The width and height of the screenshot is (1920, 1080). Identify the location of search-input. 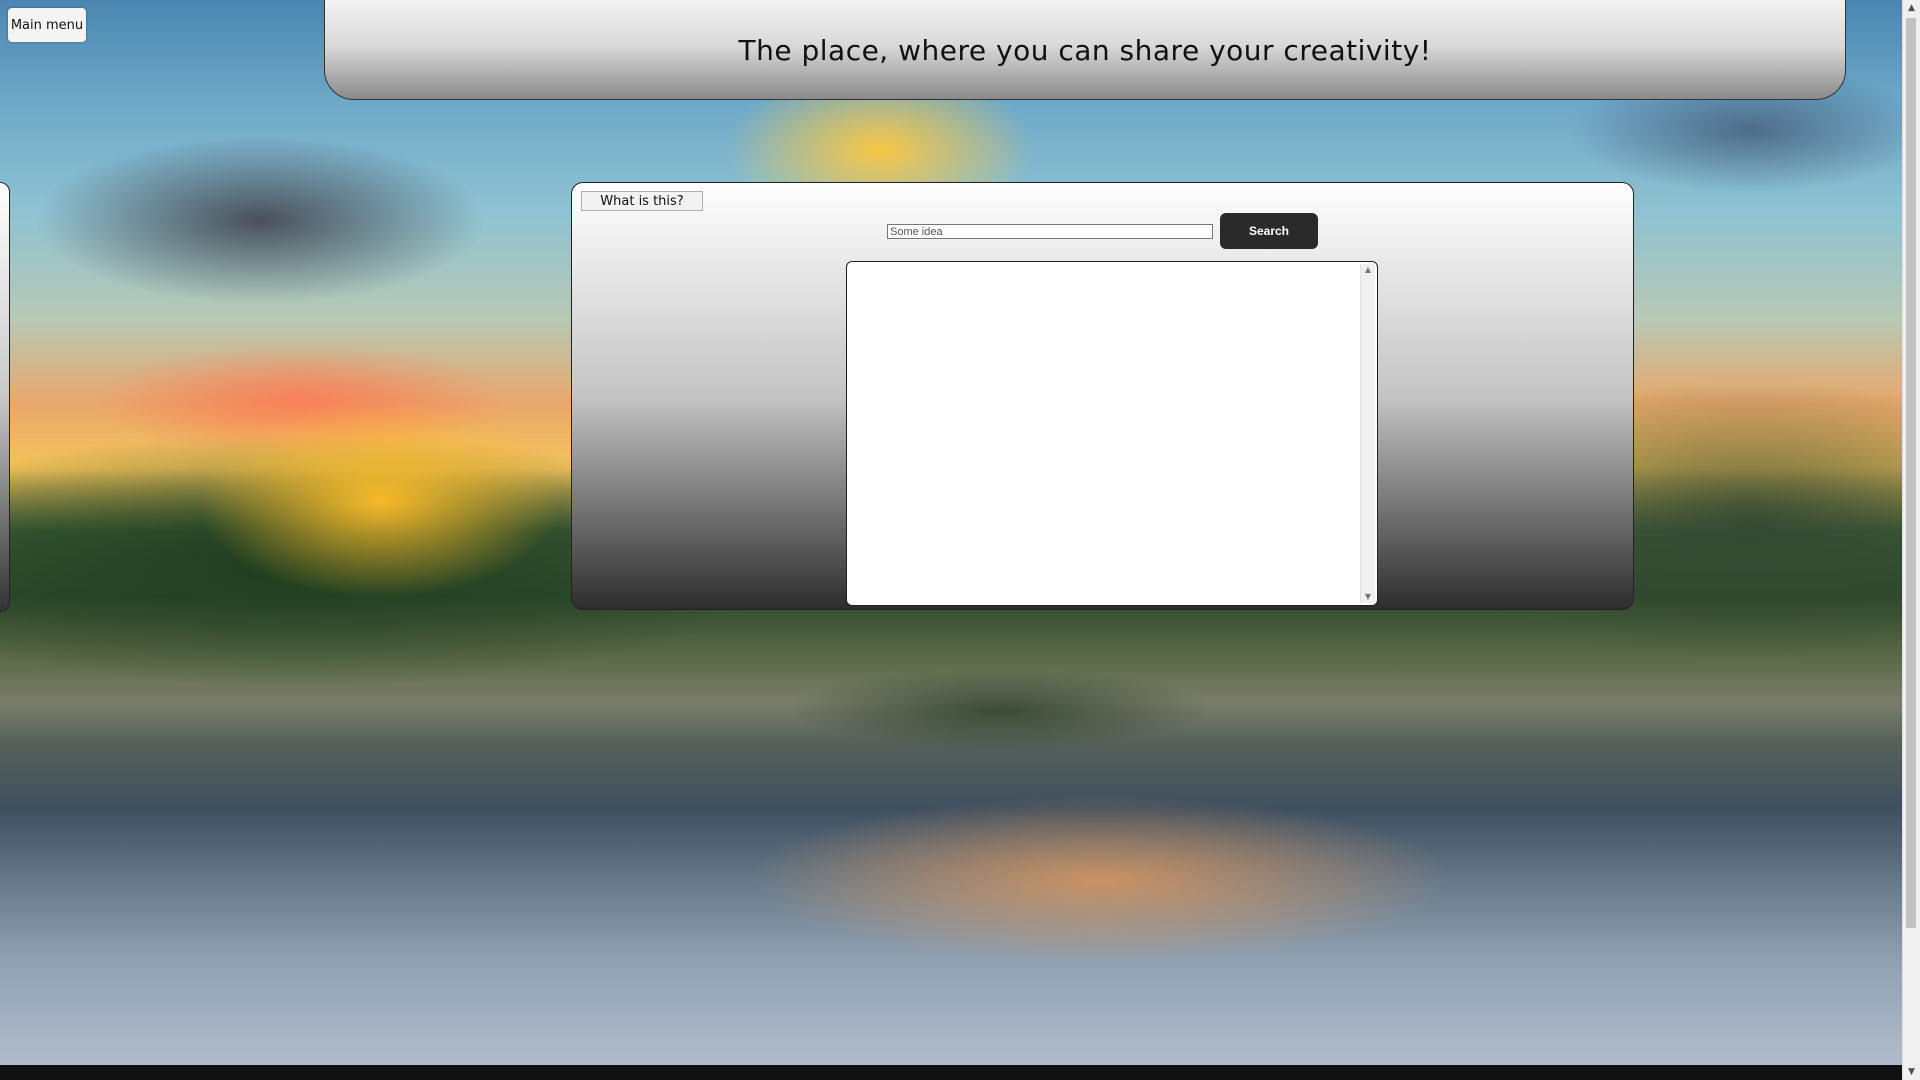
(1050, 231).